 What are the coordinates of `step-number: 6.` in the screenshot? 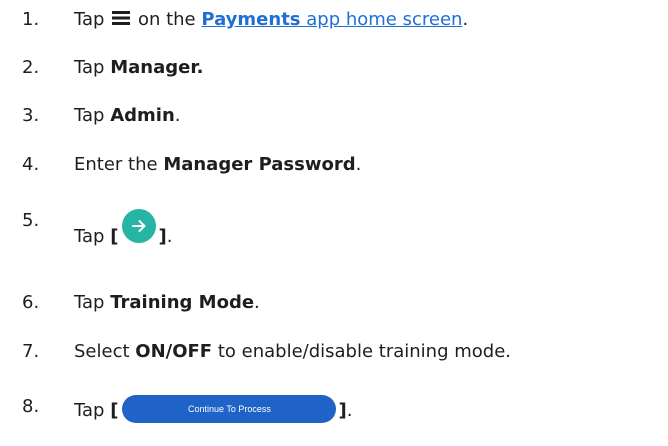 It's located at (31, 302).